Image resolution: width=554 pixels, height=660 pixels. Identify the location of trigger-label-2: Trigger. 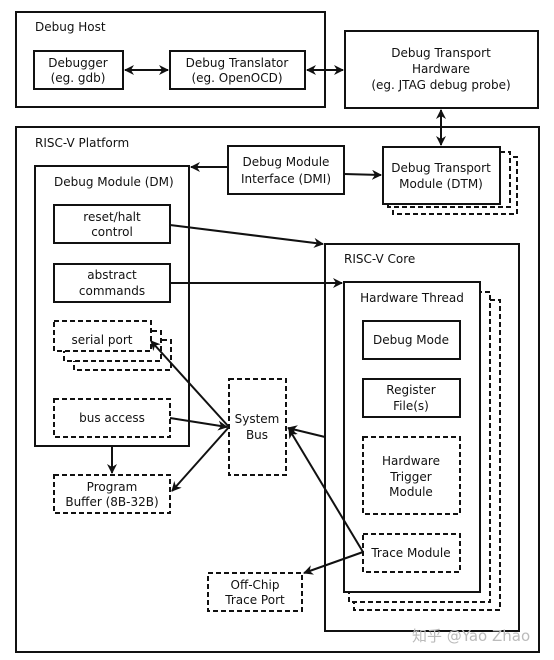
(410, 477).